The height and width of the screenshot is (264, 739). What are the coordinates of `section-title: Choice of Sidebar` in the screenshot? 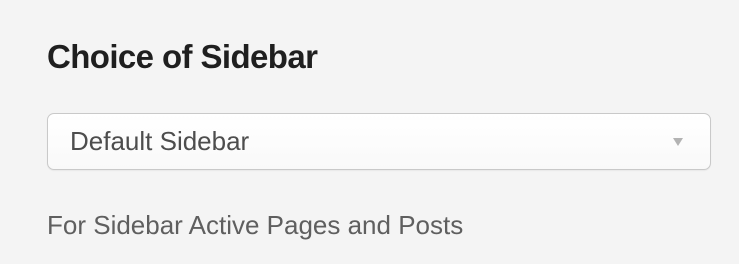 It's located at (182, 56).